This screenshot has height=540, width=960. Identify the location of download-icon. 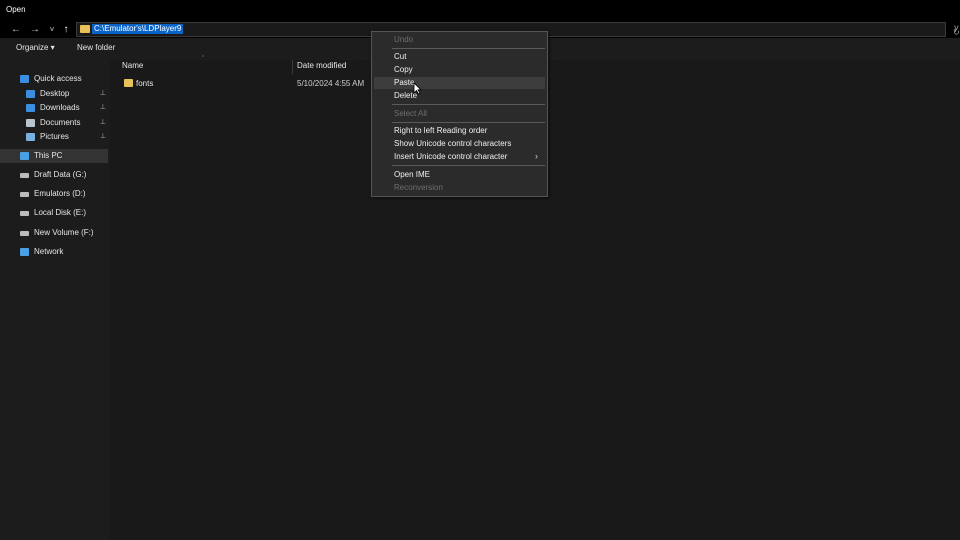
(30, 108).